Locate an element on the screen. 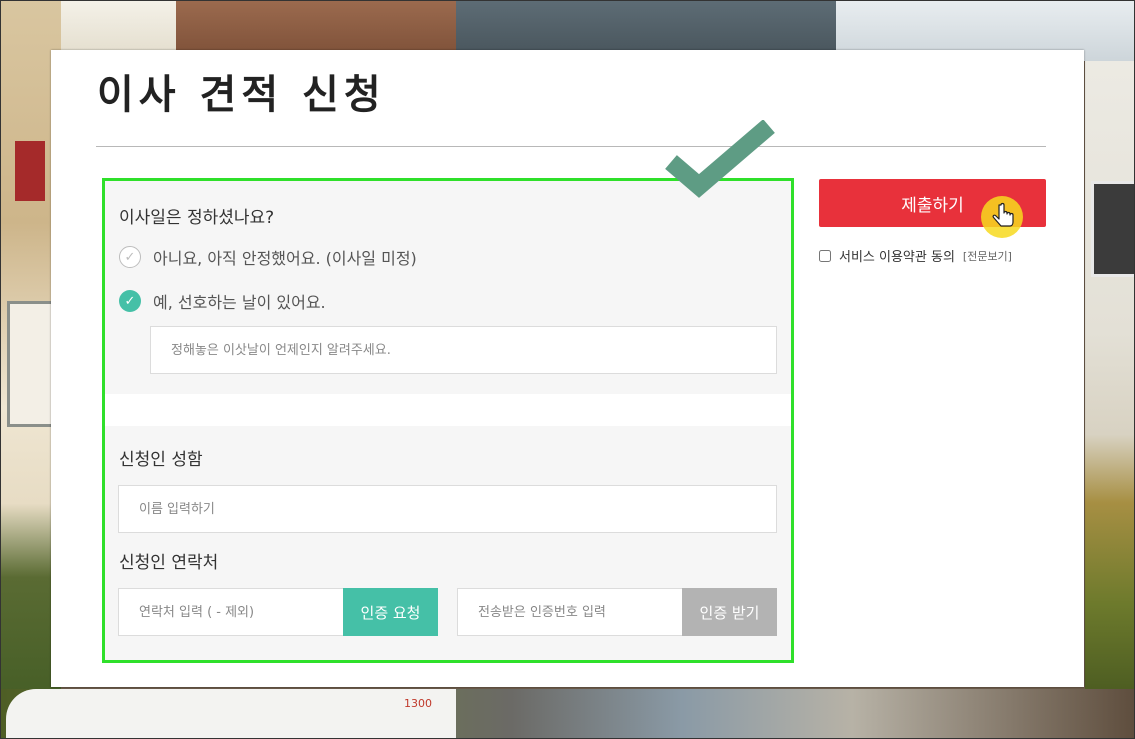 The height and width of the screenshot is (739, 1135). large-checkmark-icon is located at coordinates (720, 159).